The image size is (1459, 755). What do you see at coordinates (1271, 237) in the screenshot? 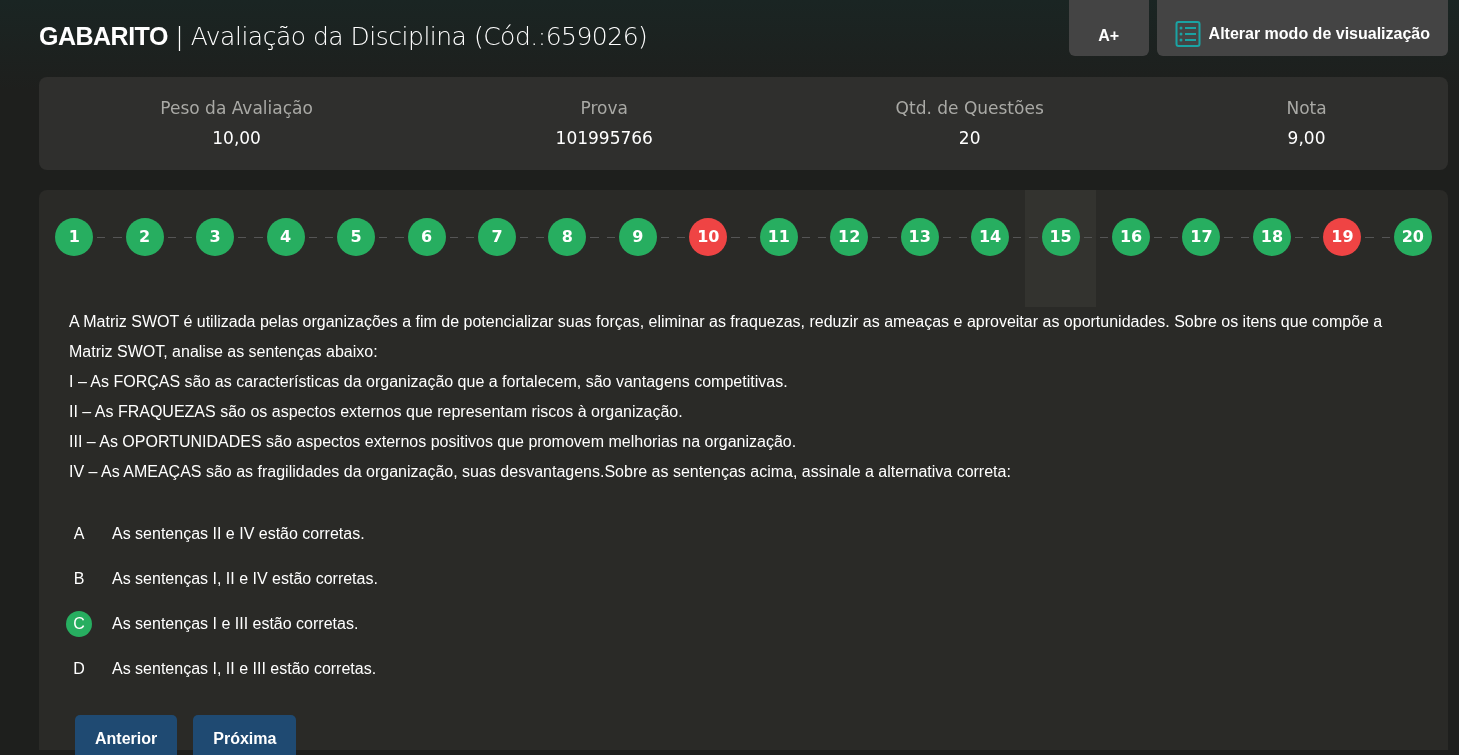
I see `question-number-button: 18` at bounding box center [1271, 237].